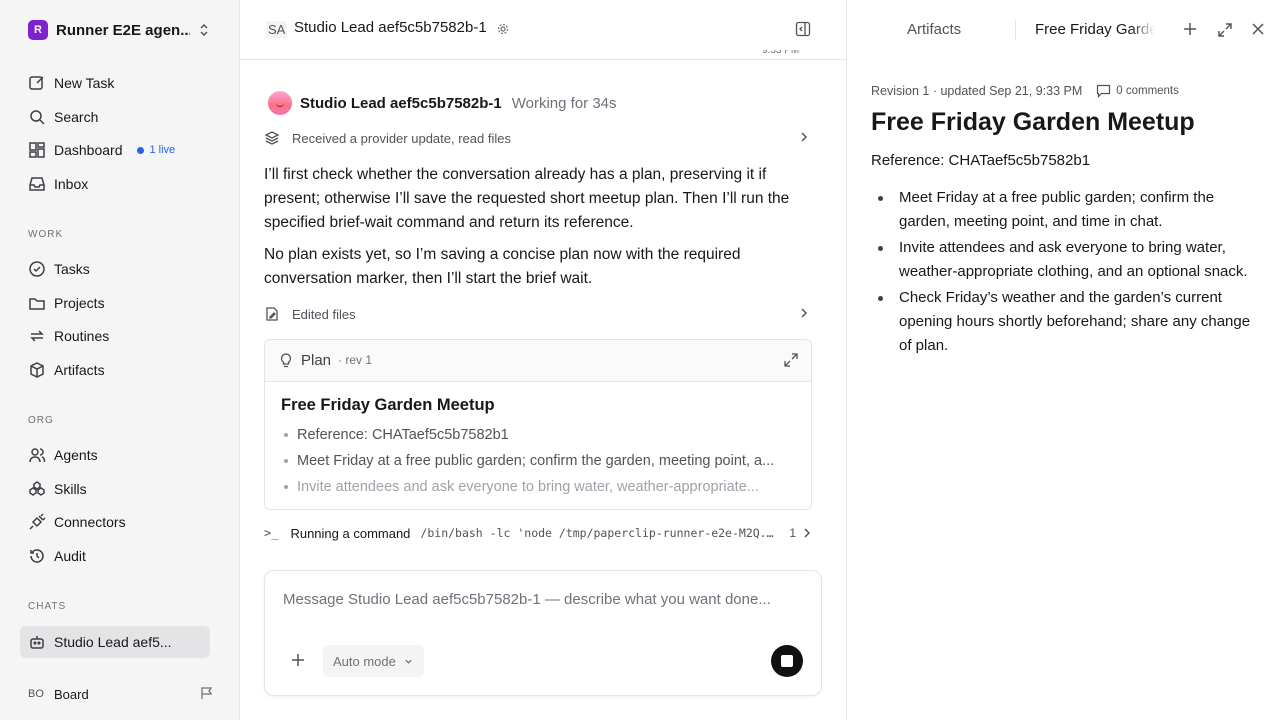  What do you see at coordinates (37, 184) in the screenshot?
I see `inbox-icon` at bounding box center [37, 184].